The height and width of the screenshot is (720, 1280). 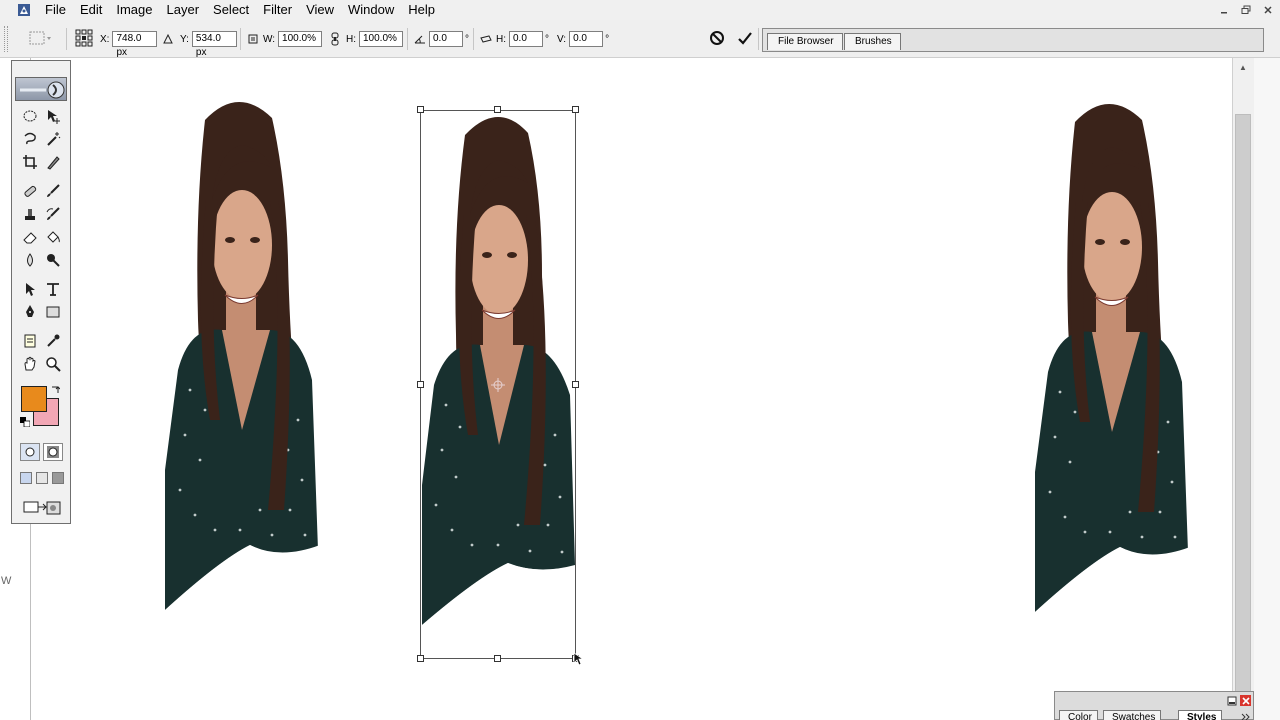 I want to click on transform-handle-bottom, so click(x=497, y=658).